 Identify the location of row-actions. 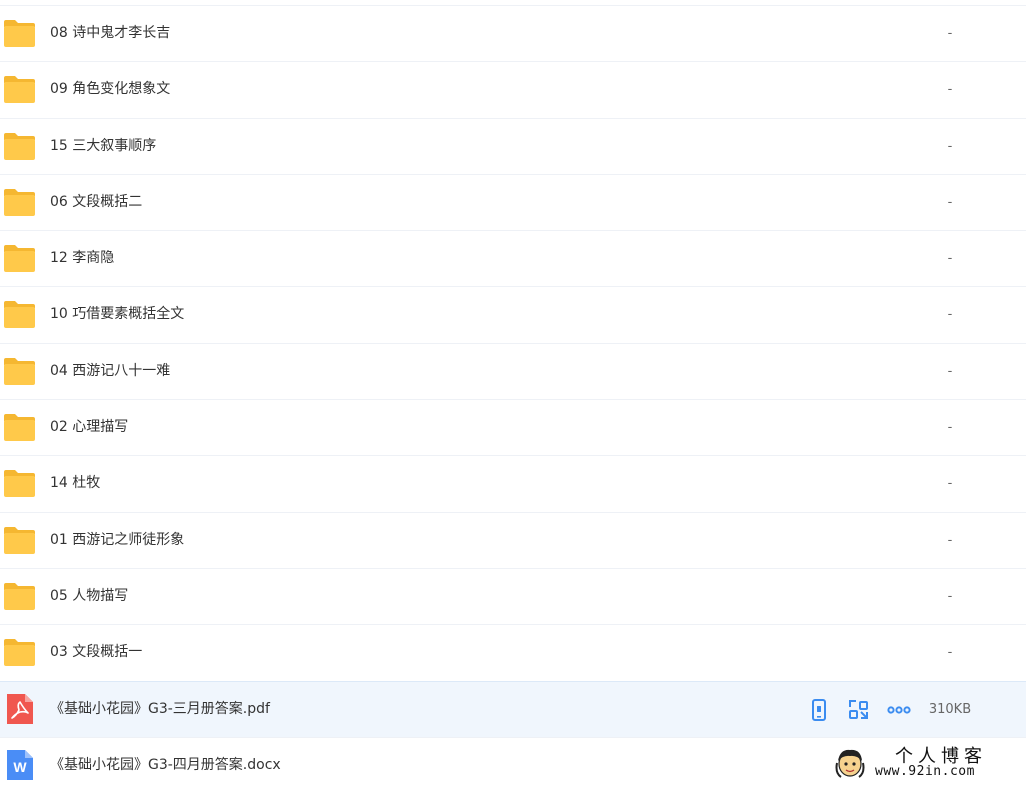
(859, 710).